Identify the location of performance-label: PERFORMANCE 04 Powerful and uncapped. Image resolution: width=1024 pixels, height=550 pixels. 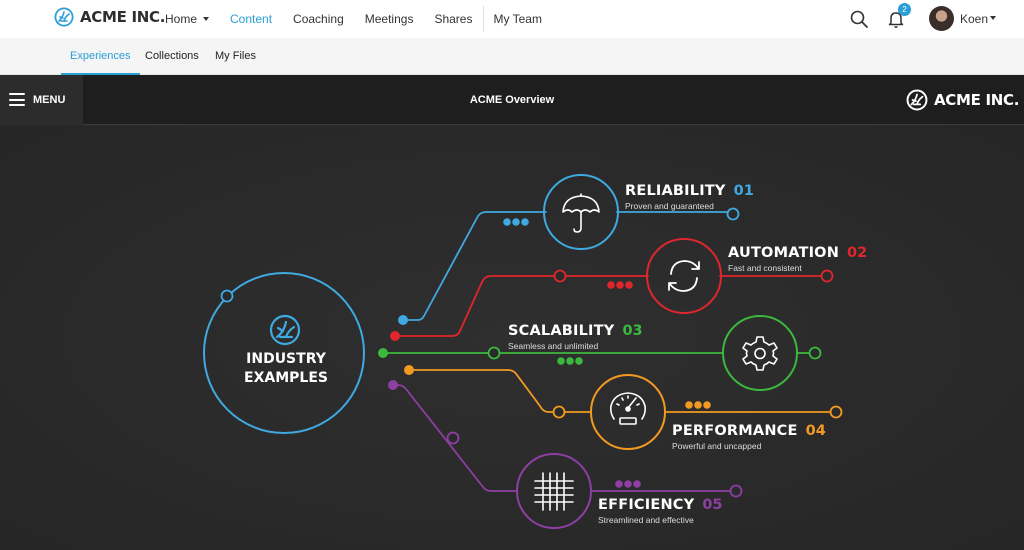
(749, 436).